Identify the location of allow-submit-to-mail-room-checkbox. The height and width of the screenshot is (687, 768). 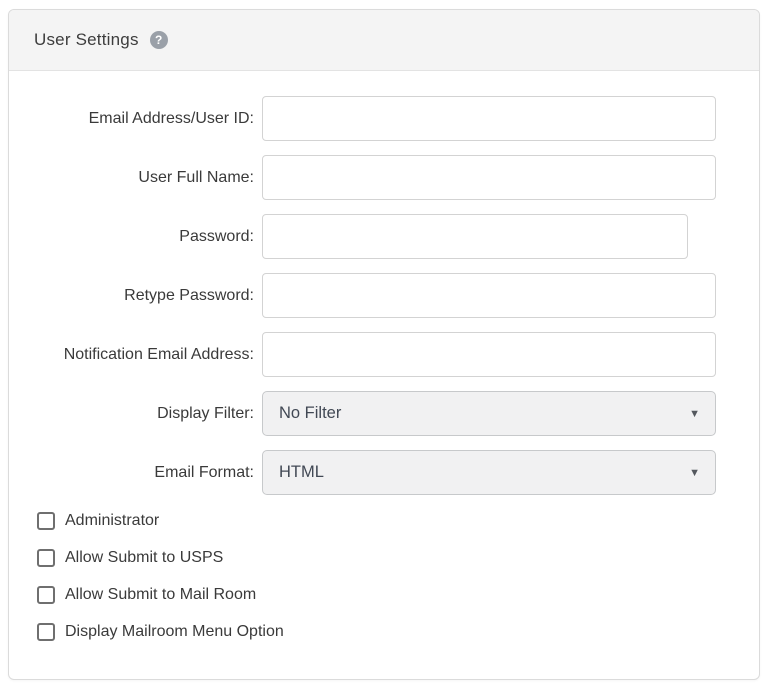
(46, 595).